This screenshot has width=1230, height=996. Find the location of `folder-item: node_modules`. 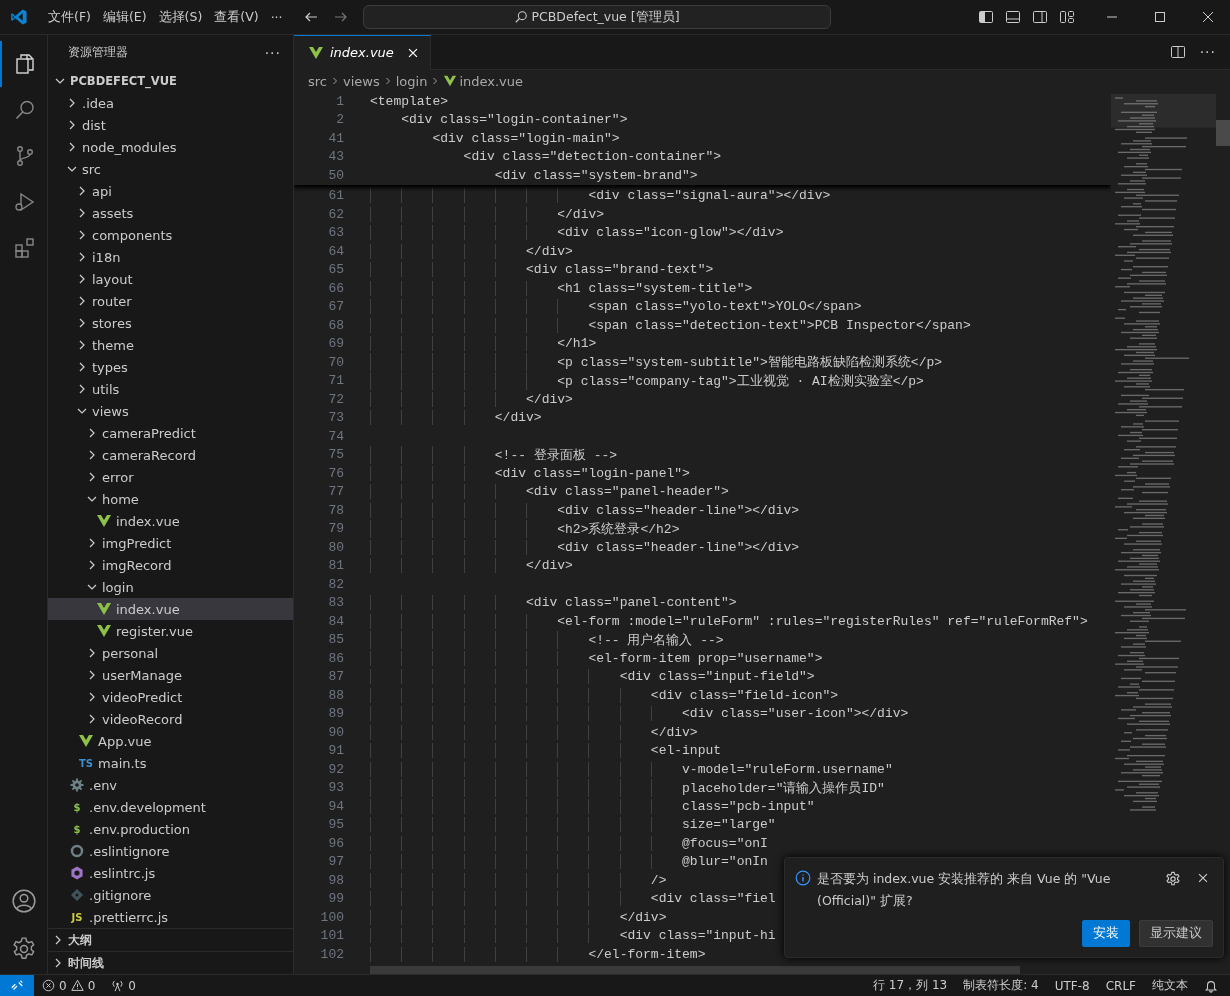

folder-item: node_modules is located at coordinates (170, 147).